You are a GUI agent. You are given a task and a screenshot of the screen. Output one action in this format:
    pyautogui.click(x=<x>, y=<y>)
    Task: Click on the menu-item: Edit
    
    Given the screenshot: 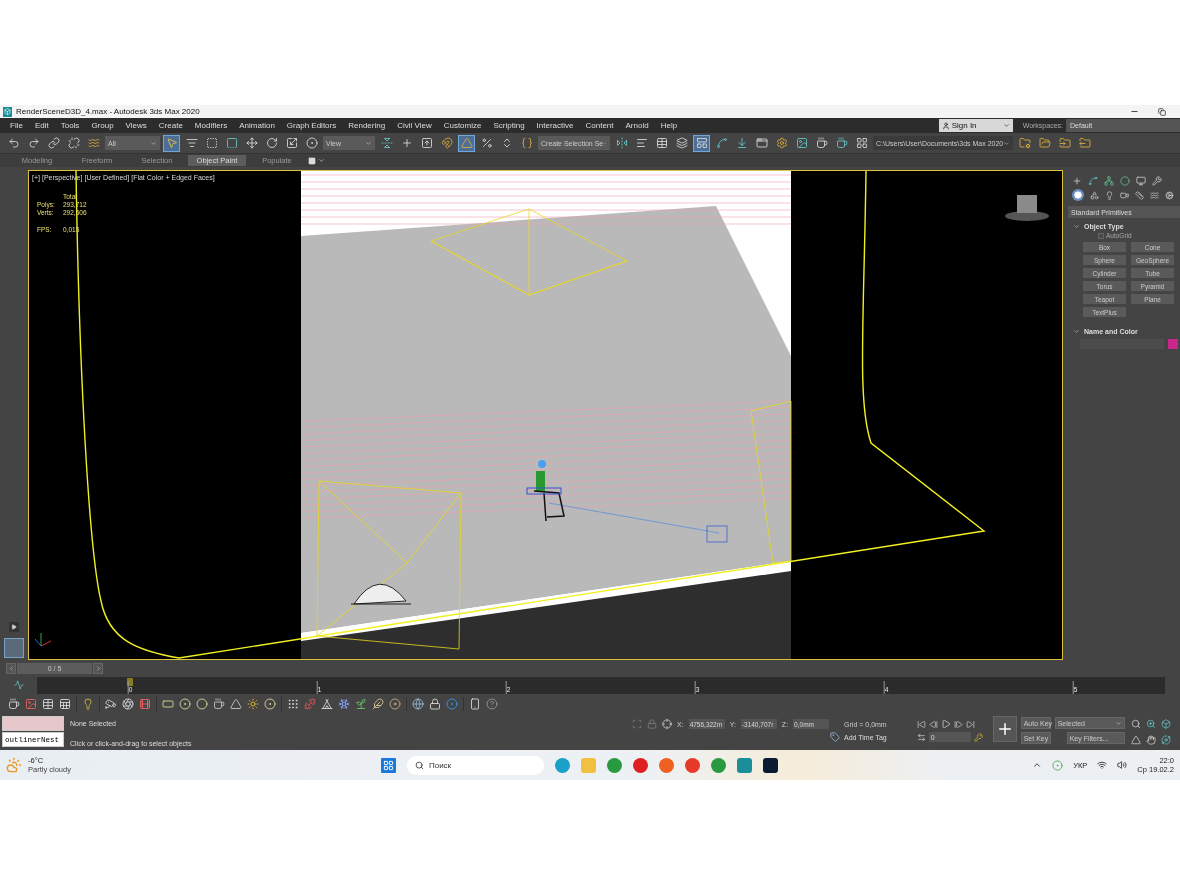 What is the action you would take?
    pyautogui.click(x=41, y=125)
    